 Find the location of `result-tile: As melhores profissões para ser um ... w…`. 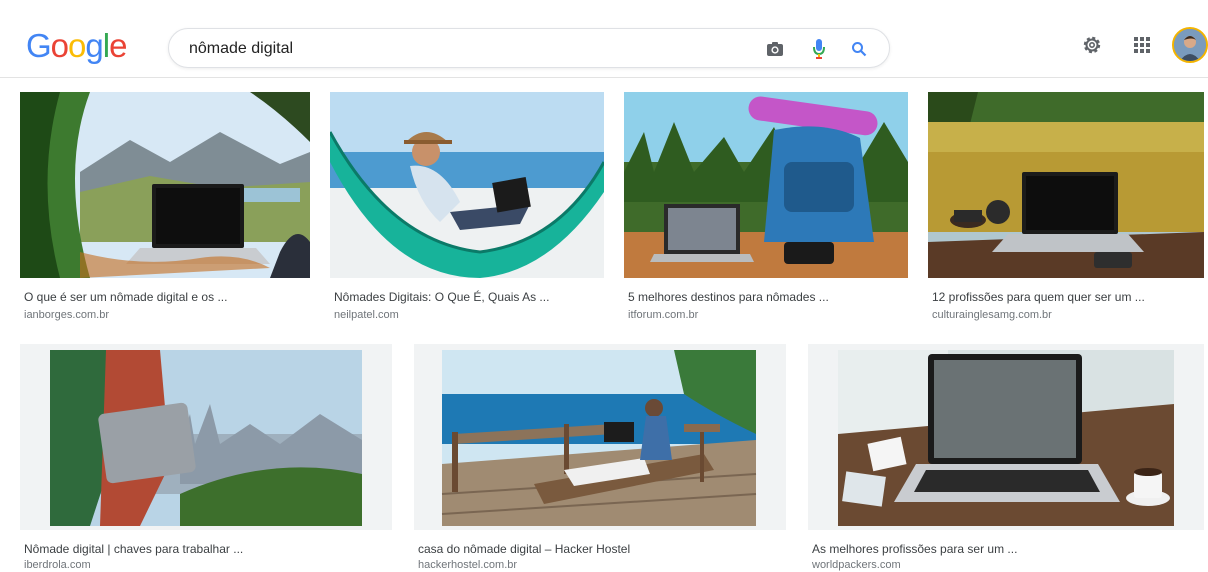

result-tile: As melhores profissões para ser um ... w… is located at coordinates (1006, 458).